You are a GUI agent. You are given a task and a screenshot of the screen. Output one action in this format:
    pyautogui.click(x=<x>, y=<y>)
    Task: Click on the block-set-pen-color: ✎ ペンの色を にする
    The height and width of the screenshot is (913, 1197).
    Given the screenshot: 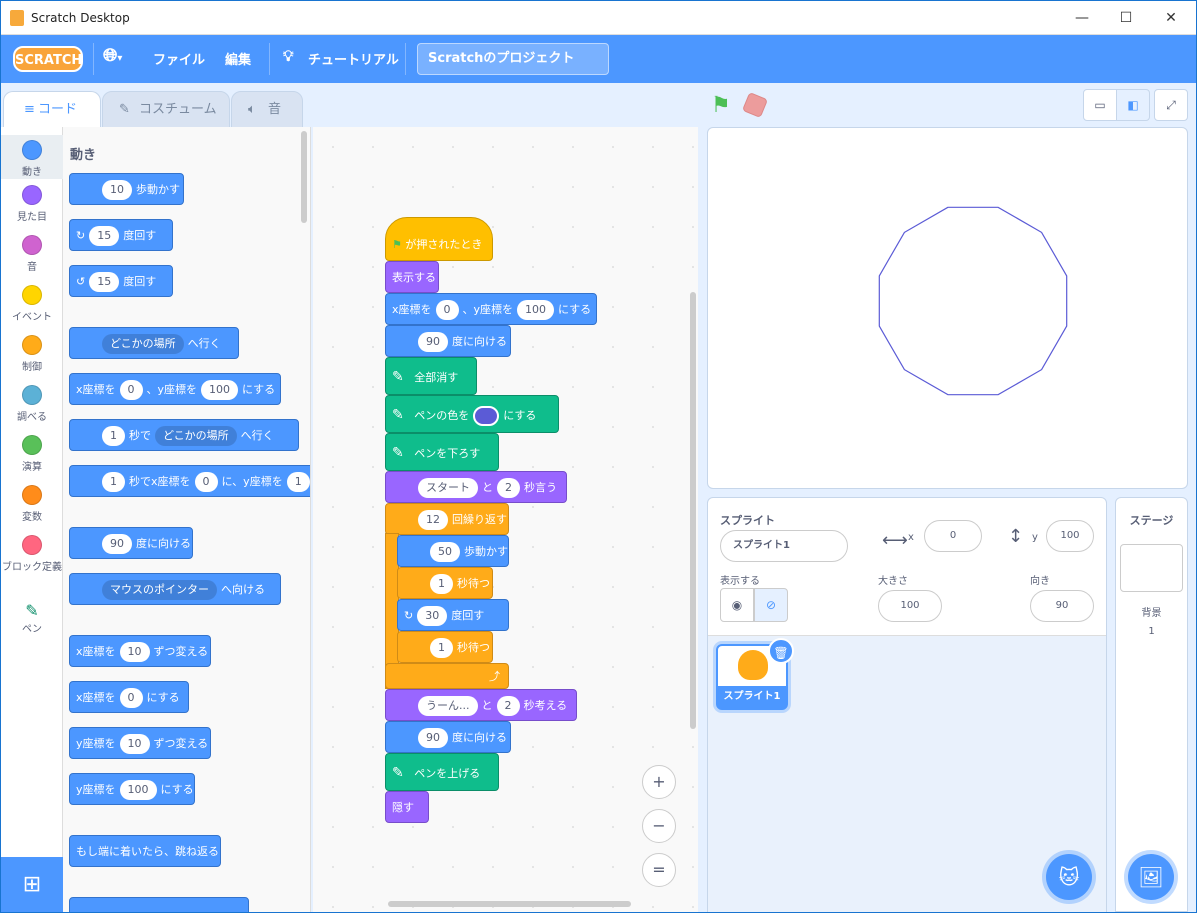 What is the action you would take?
    pyautogui.click(x=472, y=414)
    